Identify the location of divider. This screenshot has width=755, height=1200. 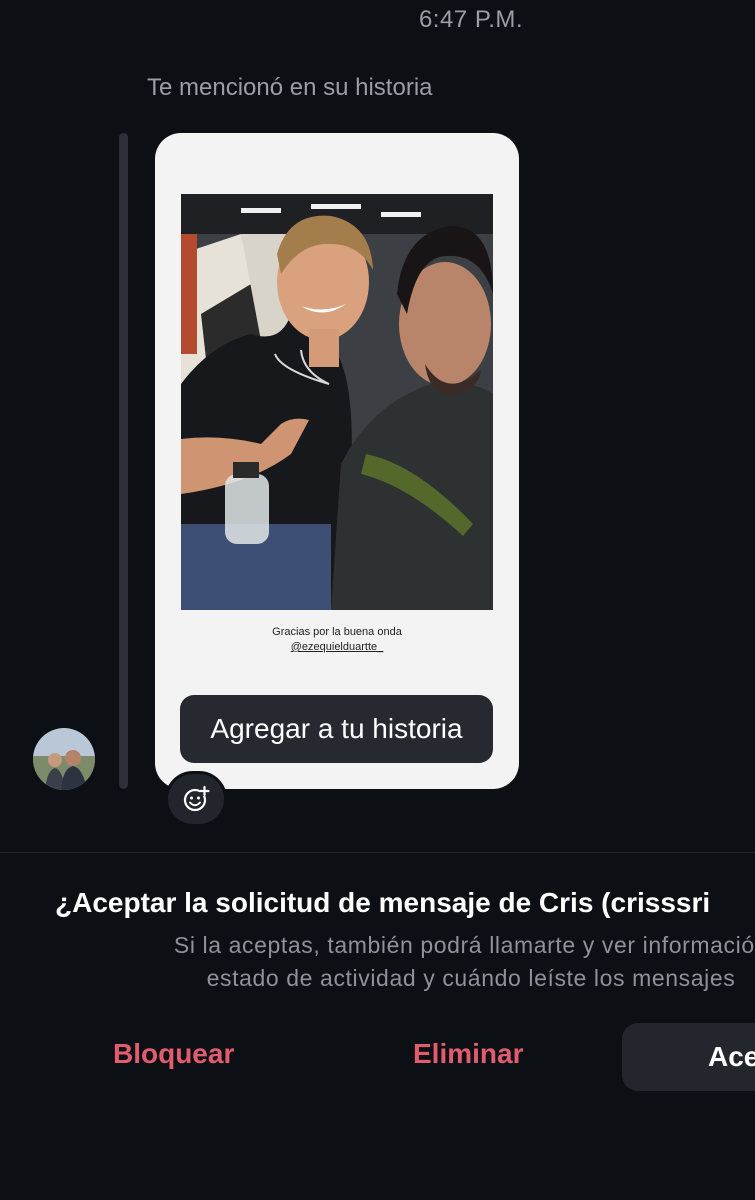
(377, 852).